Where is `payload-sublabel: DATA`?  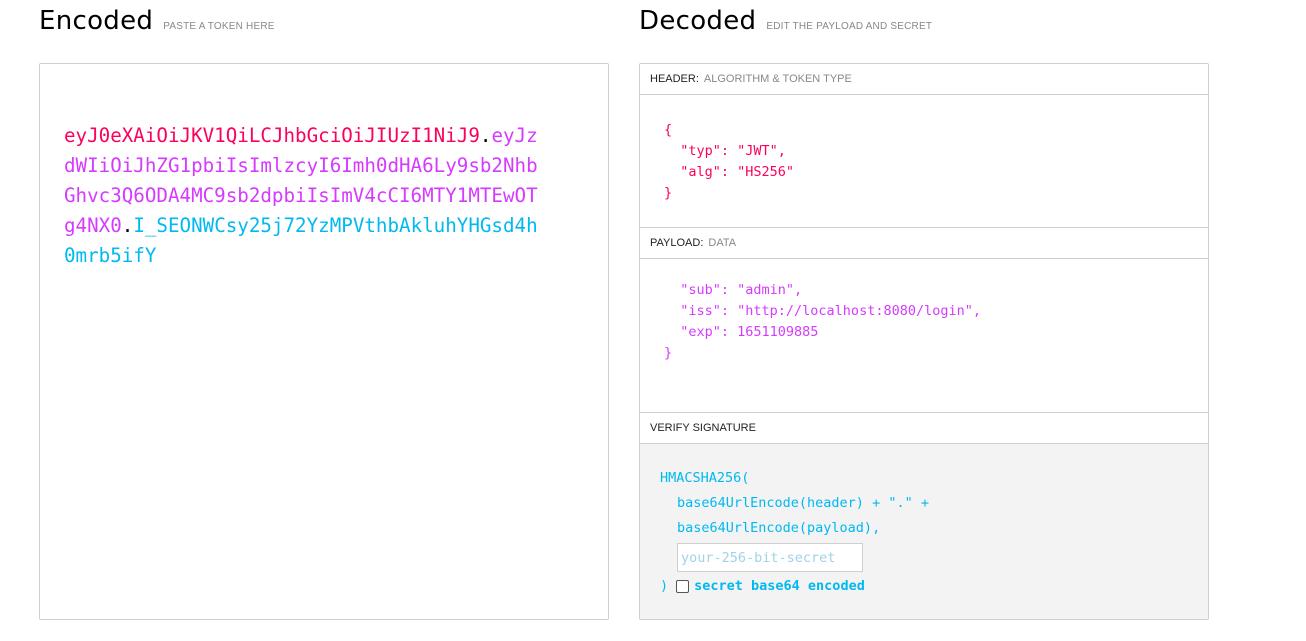 payload-sublabel: DATA is located at coordinates (722, 243).